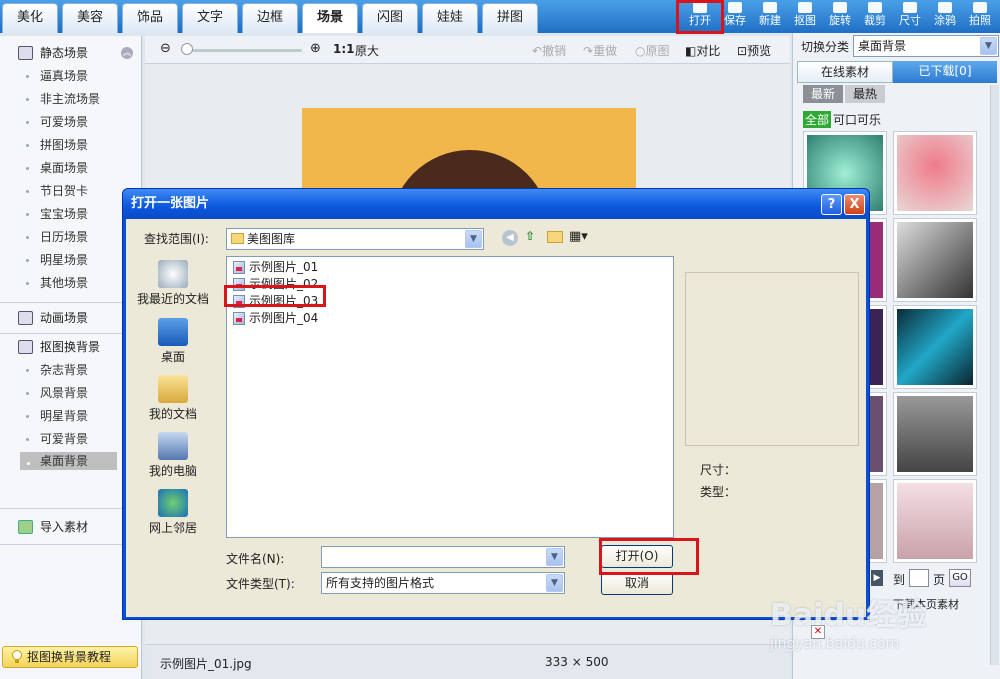  Describe the element at coordinates (510, 238) in the screenshot. I see `back-icon: ◀` at that location.